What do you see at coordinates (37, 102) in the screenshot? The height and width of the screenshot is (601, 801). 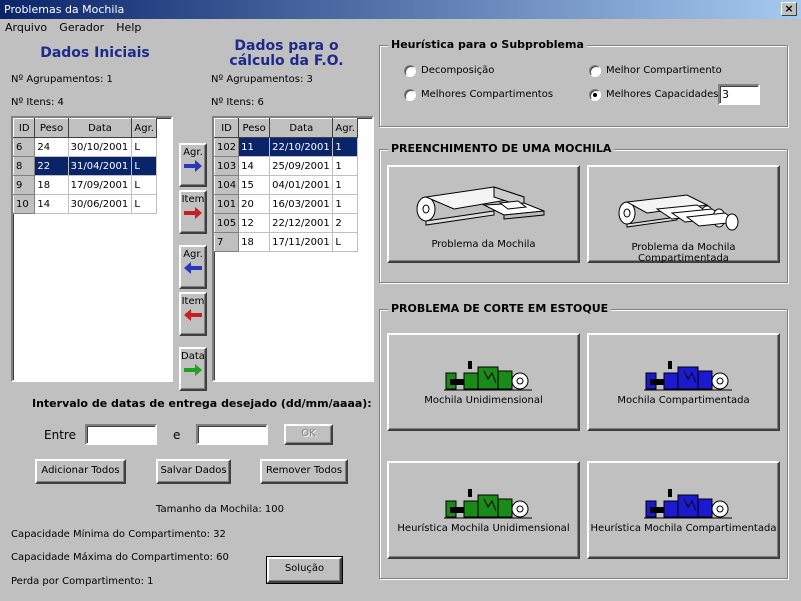 I see `initial-items-count: Nº Itens: 4` at bounding box center [37, 102].